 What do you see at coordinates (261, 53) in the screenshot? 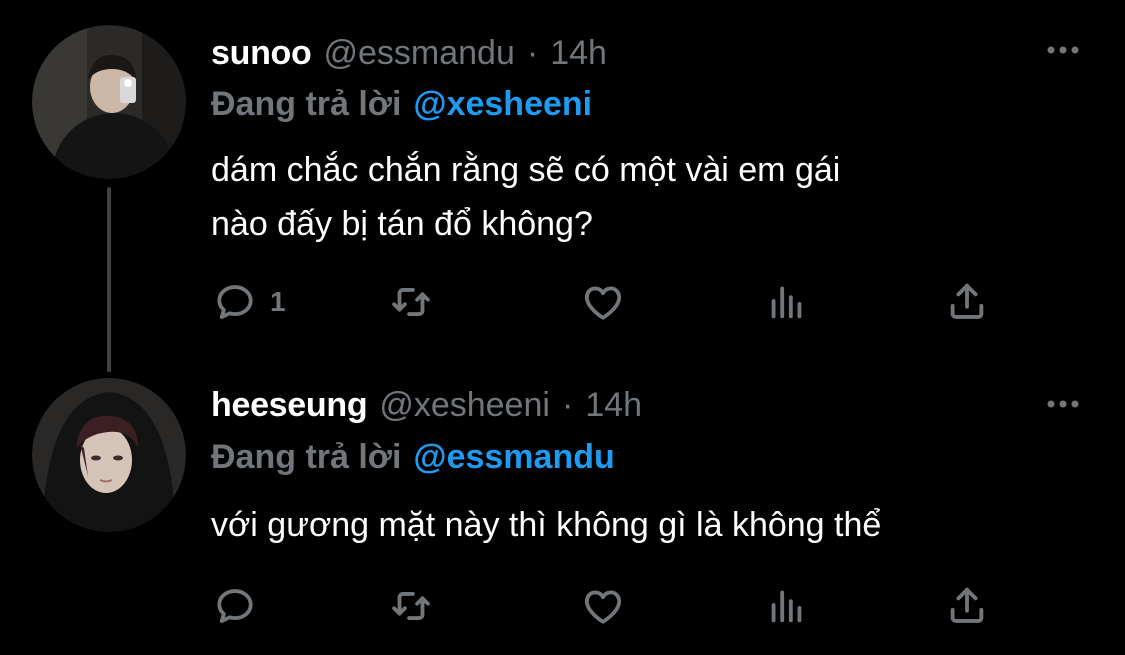
I see `display-name: sunoo` at bounding box center [261, 53].